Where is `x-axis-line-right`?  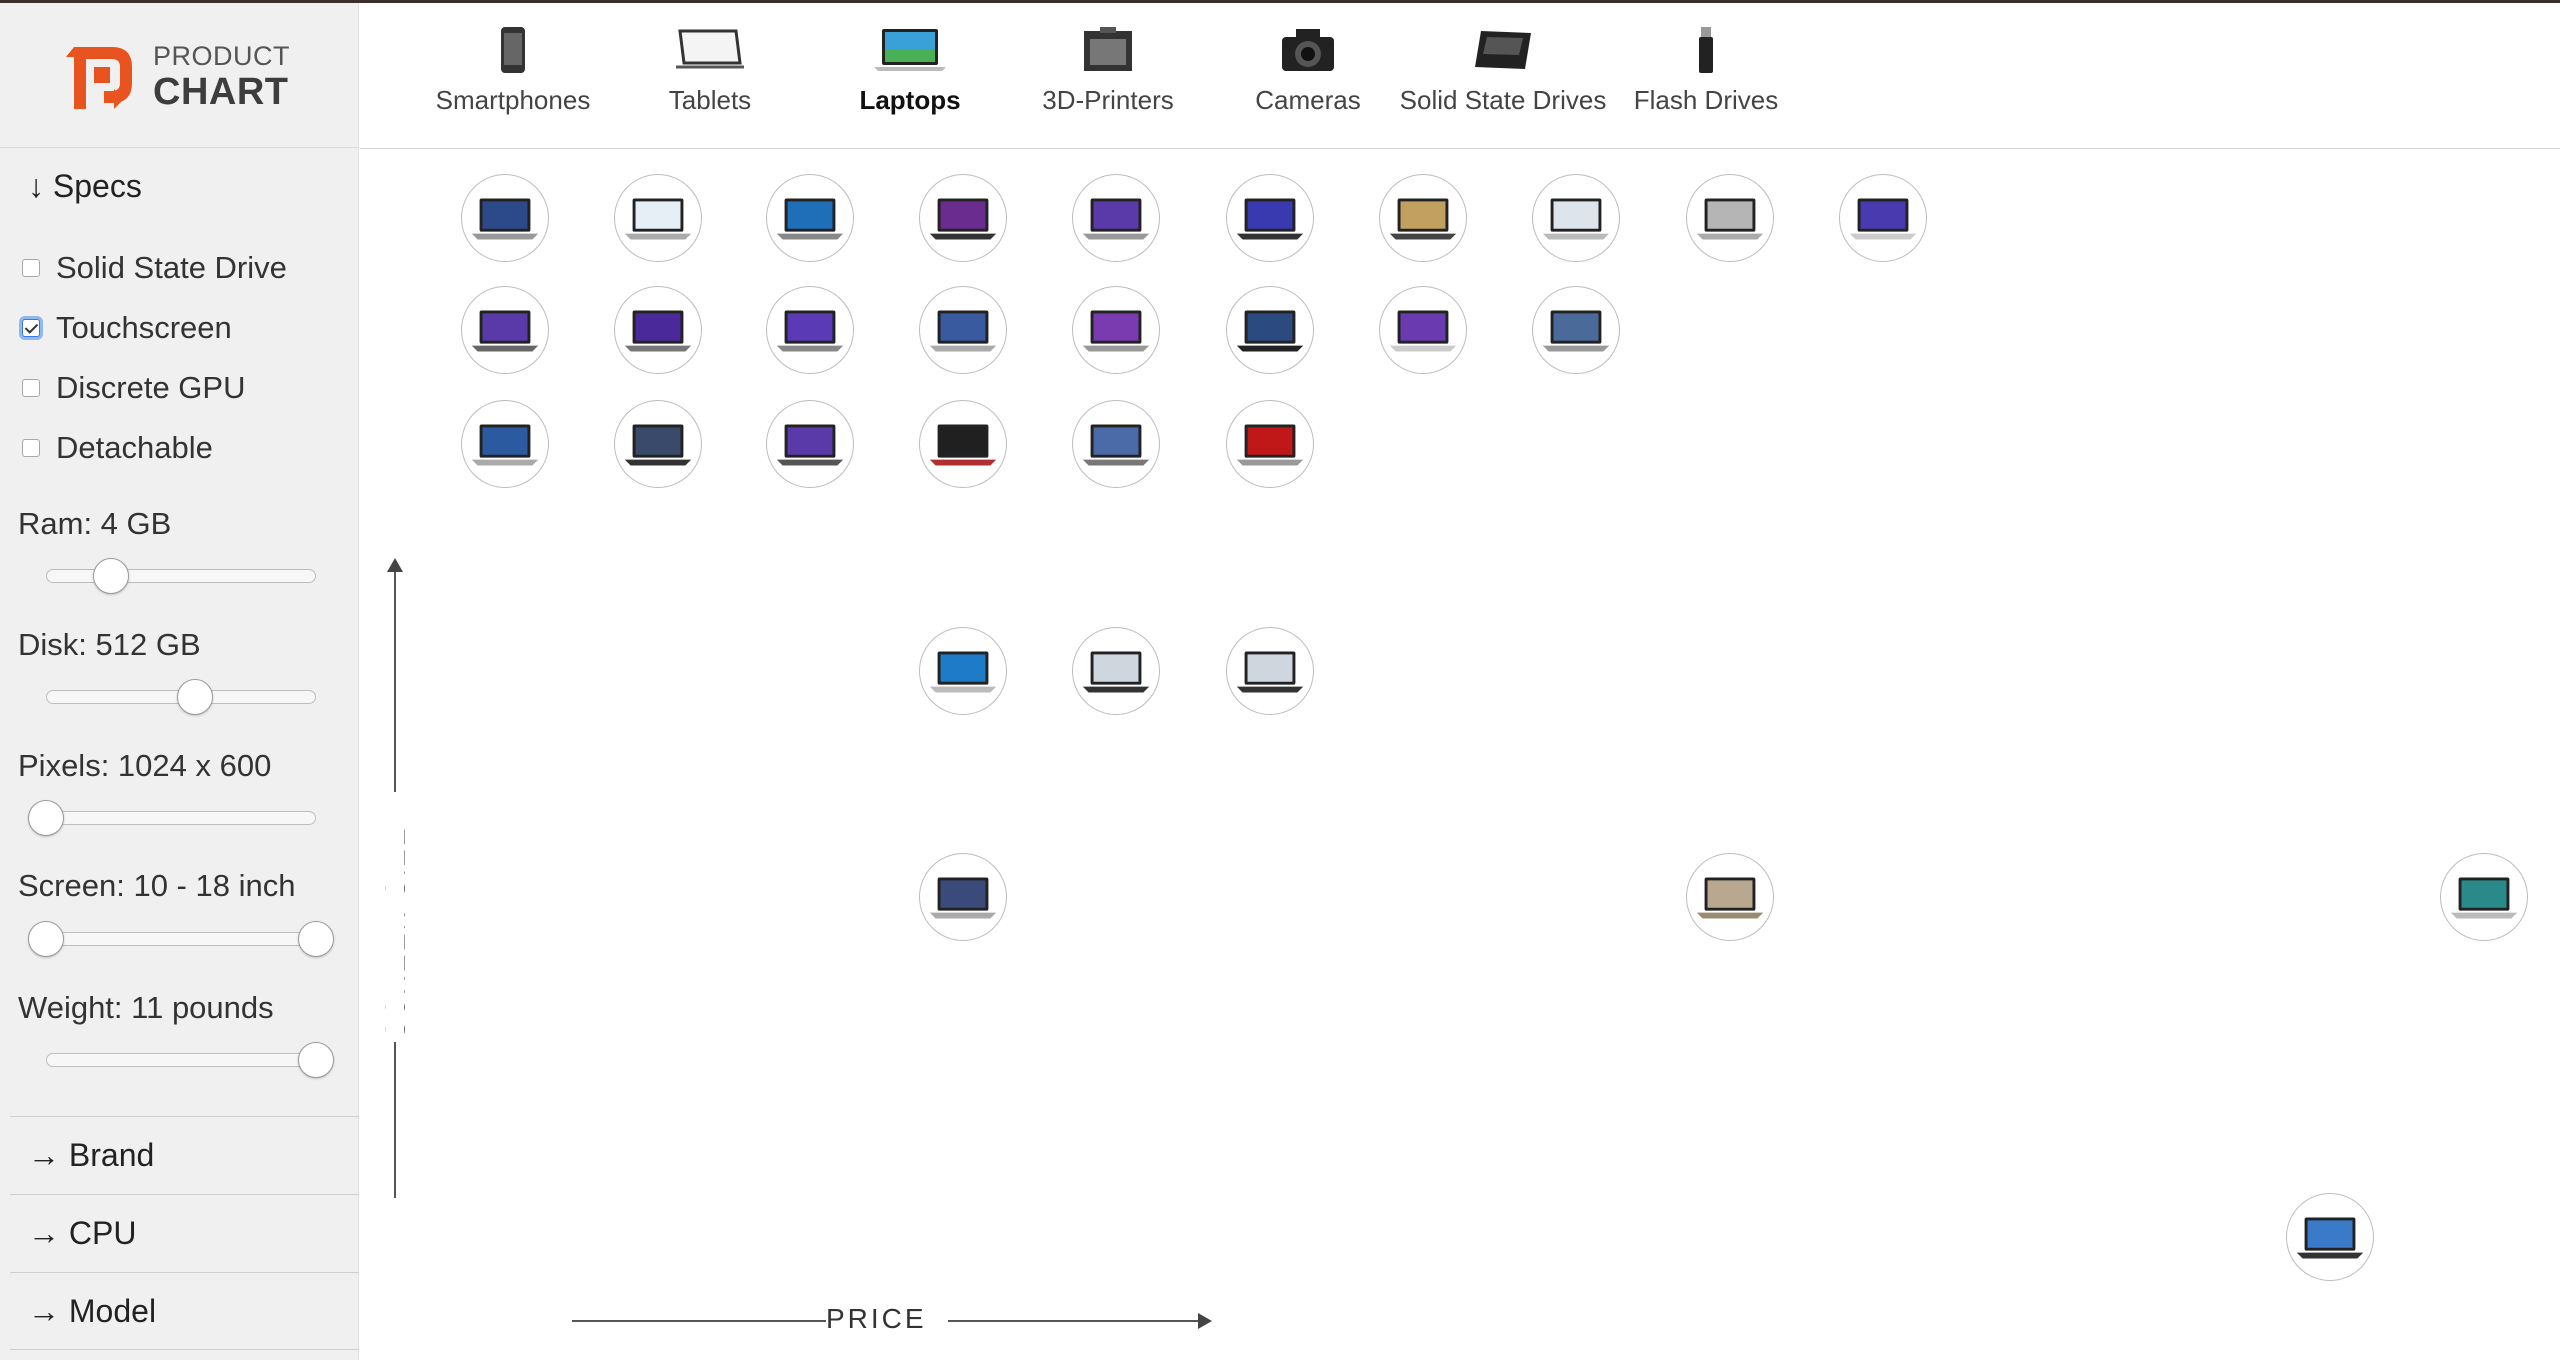 x-axis-line-right is located at coordinates (1075, 1321).